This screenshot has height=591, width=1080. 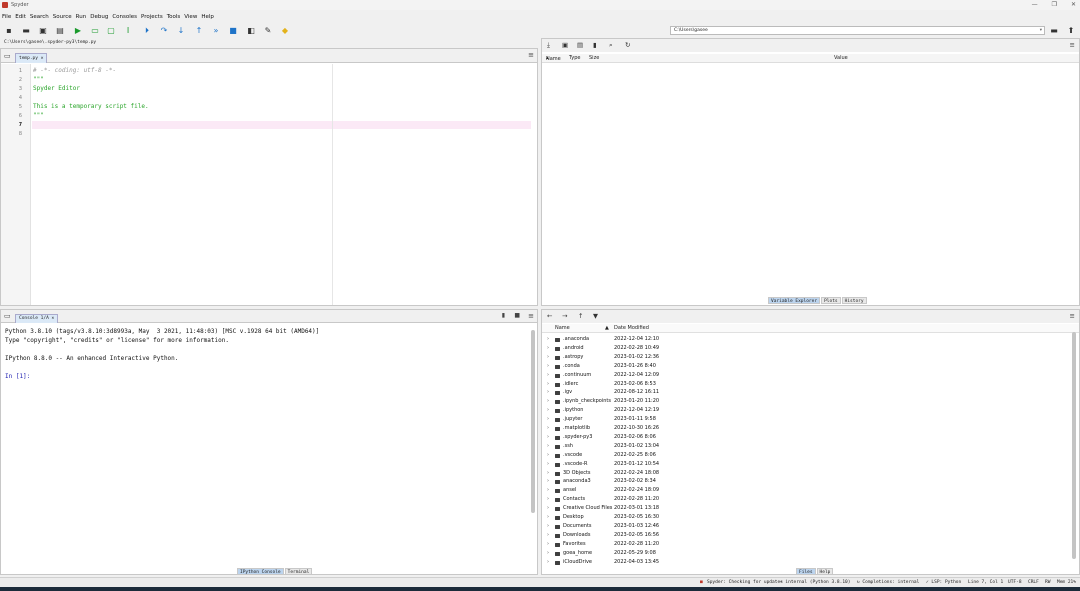 I want to click on editor-tab-temp: temp.py ✕, so click(x=31, y=58).